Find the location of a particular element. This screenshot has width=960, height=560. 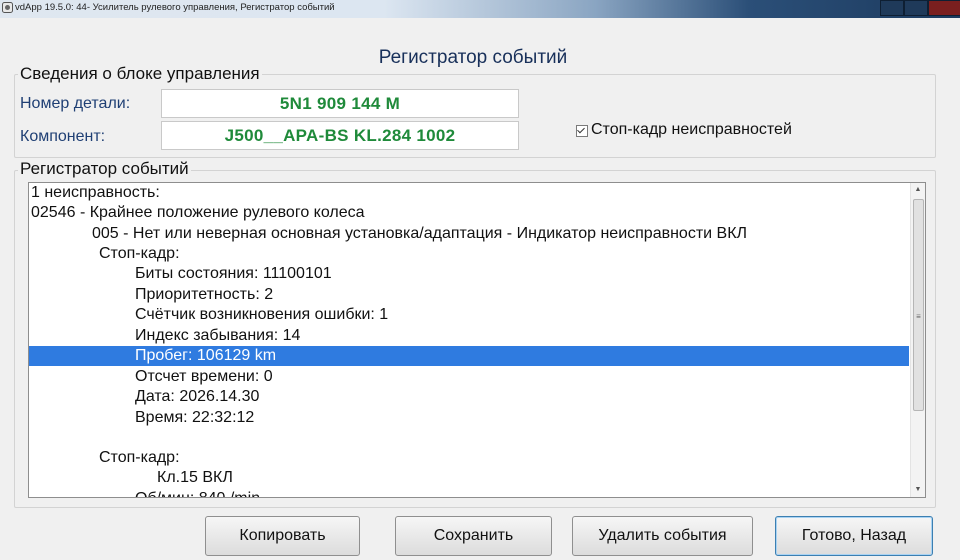

log-line: Отсчет времени: 0 is located at coordinates (204, 377).